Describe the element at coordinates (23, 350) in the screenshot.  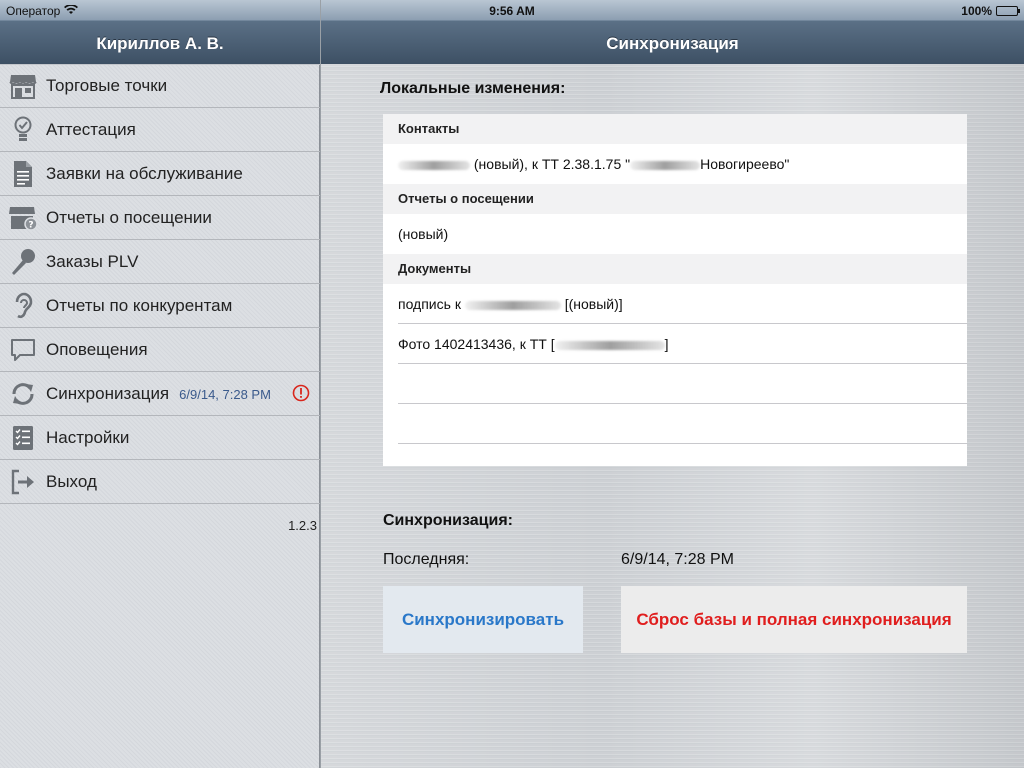
I see `speech-bubble-icon` at that location.